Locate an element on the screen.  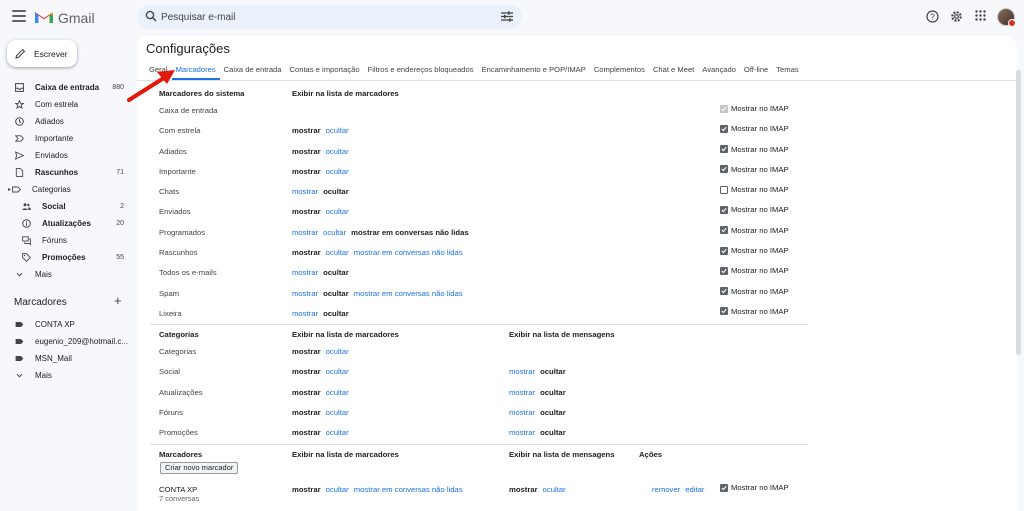
sidebar-item-com-estrela: Com estrela is located at coordinates (66, 104).